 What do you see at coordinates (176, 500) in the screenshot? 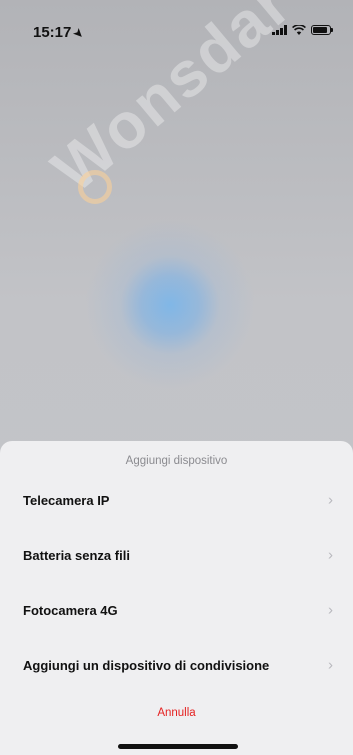
I see `menu-item-ip-camera: Telecamera IP ›` at bounding box center [176, 500].